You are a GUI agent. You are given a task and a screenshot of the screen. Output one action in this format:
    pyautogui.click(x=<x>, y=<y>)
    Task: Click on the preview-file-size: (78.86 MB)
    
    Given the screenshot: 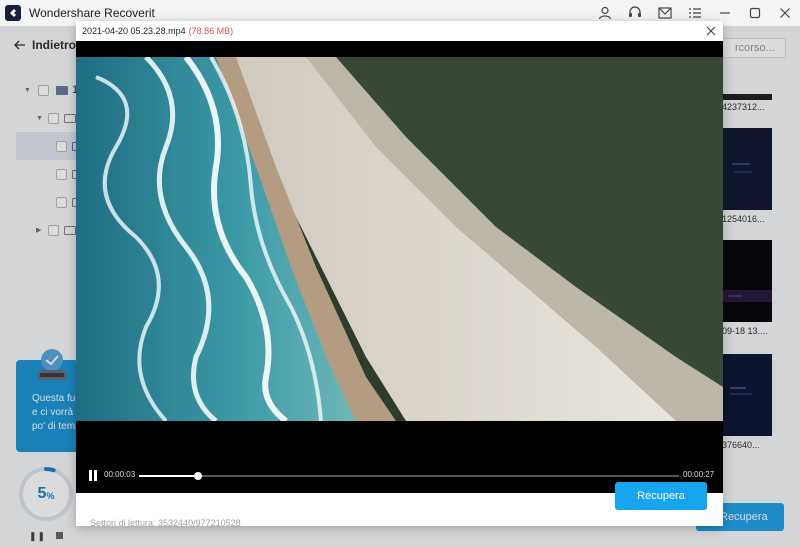 What is the action you would take?
    pyautogui.click(x=211, y=31)
    